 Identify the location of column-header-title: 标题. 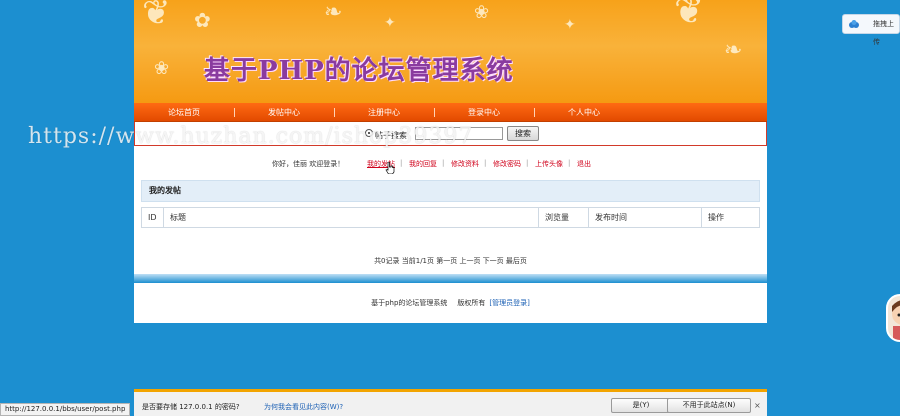
(351, 217).